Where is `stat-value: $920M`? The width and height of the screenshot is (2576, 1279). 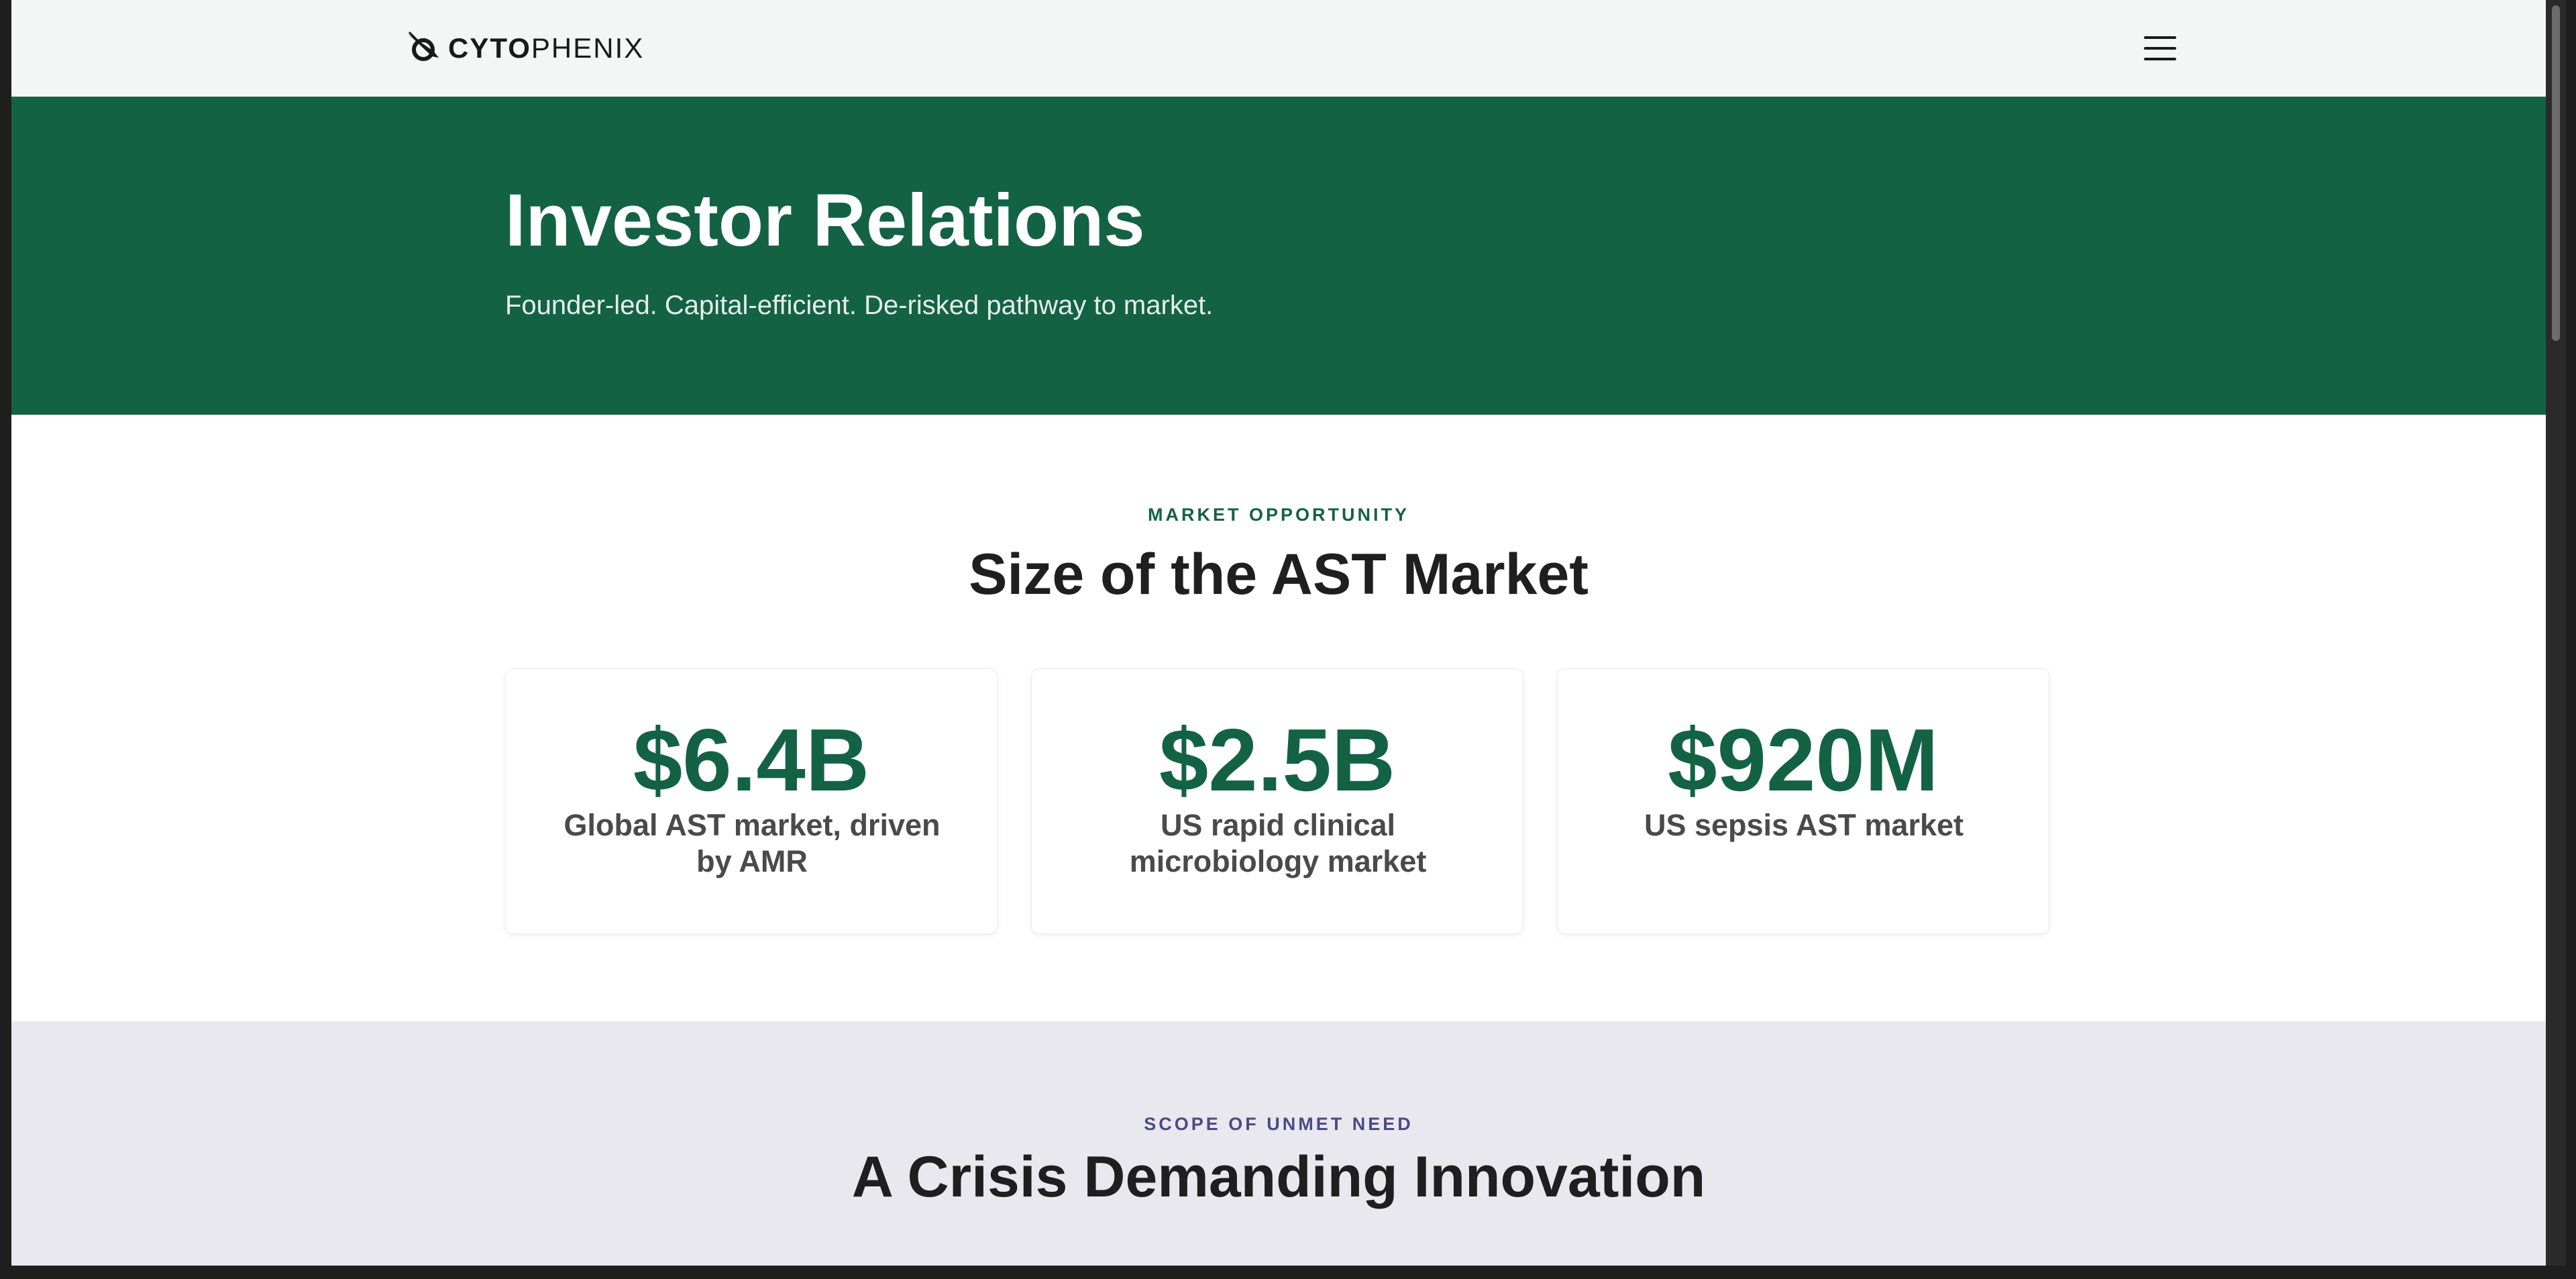 stat-value: $920M is located at coordinates (1803, 760).